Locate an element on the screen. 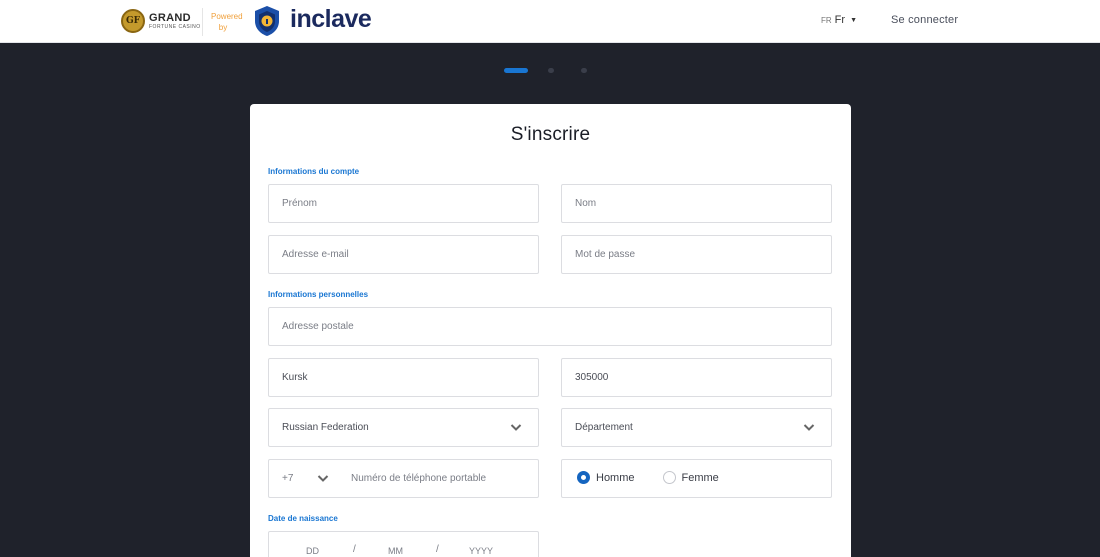 The width and height of the screenshot is (1100, 557). language-label: Fr is located at coordinates (840, 20).